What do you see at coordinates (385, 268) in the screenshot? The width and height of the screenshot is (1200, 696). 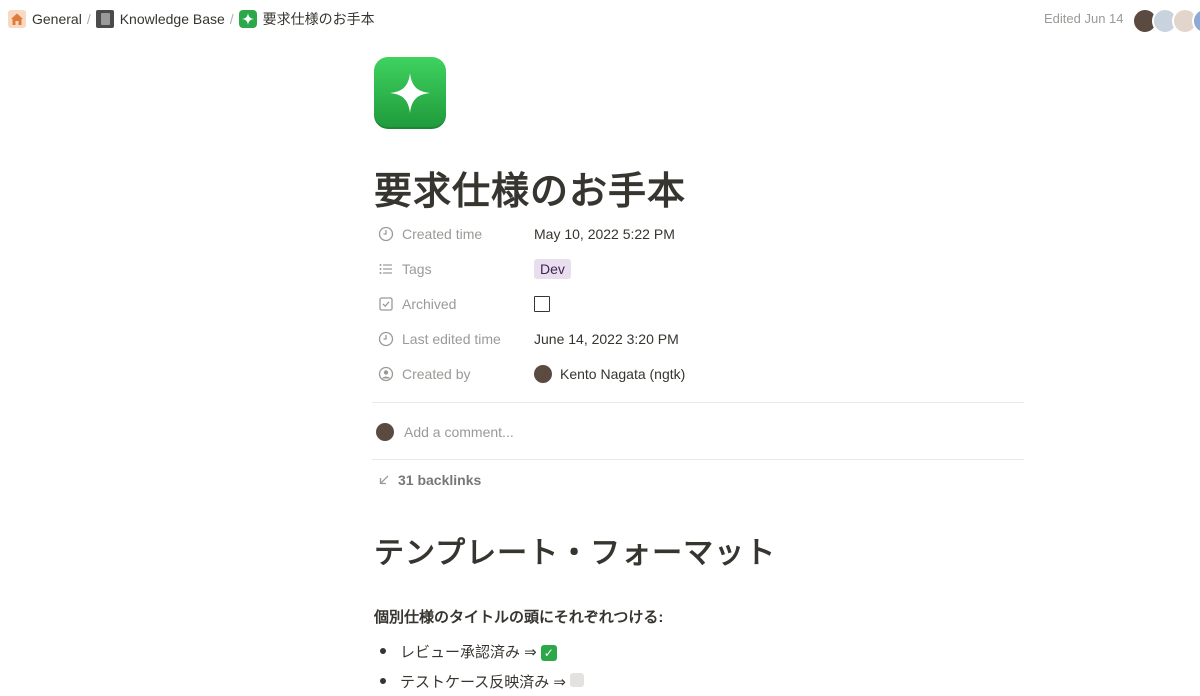 I see `list-icon` at bounding box center [385, 268].